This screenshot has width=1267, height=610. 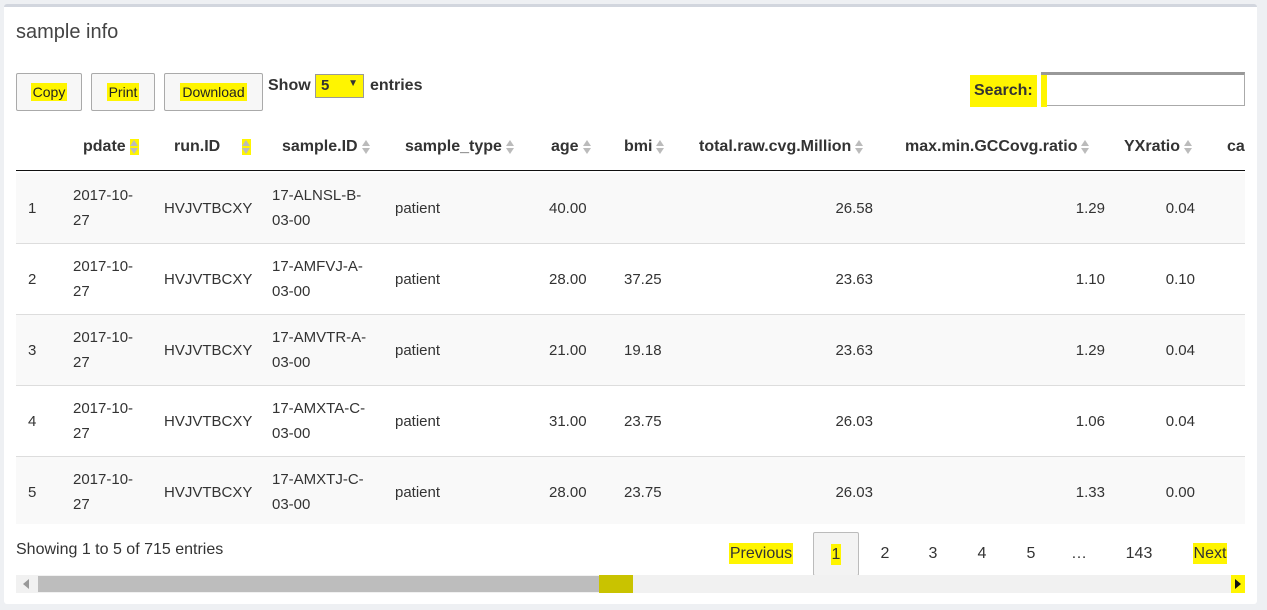 What do you see at coordinates (396, 85) in the screenshot?
I see `entries-label: entries` at bounding box center [396, 85].